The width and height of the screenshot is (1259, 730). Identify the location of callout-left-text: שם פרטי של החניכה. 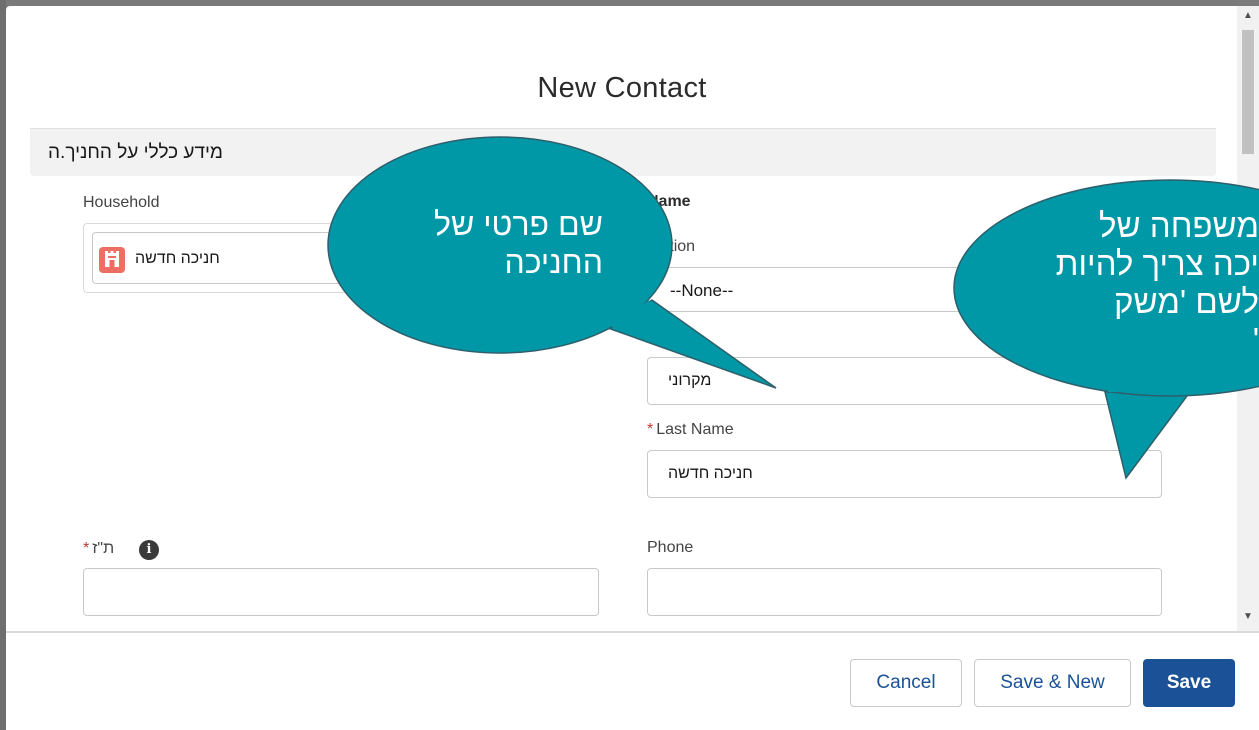
(301, 243).